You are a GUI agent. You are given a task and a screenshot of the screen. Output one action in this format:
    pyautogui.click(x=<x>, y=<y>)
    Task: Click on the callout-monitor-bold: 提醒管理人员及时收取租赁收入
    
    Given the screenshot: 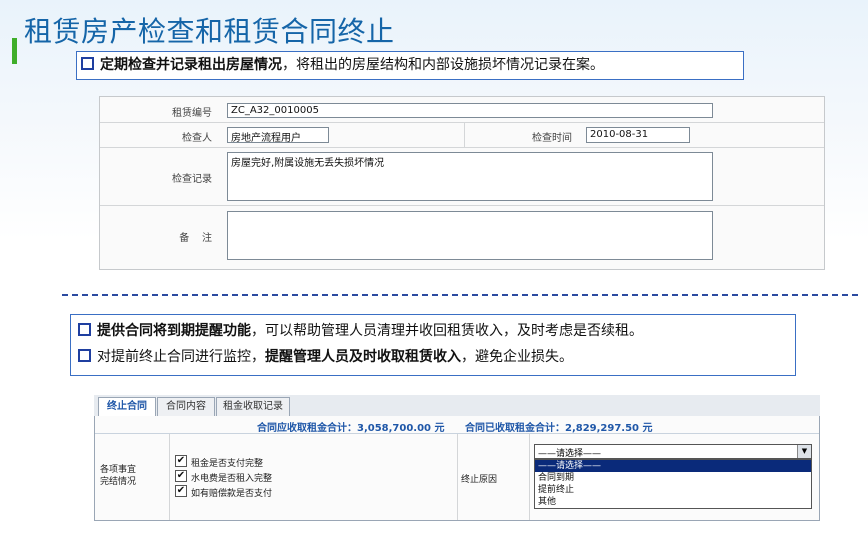 What is the action you would take?
    pyautogui.click(x=363, y=357)
    